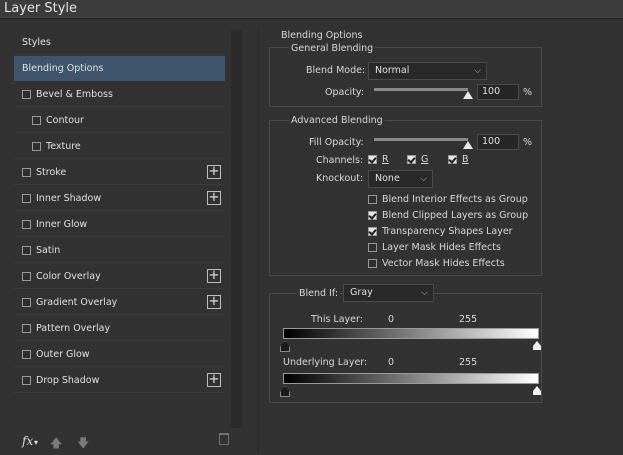 The height and width of the screenshot is (455, 623). What do you see at coordinates (498, 142) in the screenshot?
I see `fill-opacity-input: 100` at bounding box center [498, 142].